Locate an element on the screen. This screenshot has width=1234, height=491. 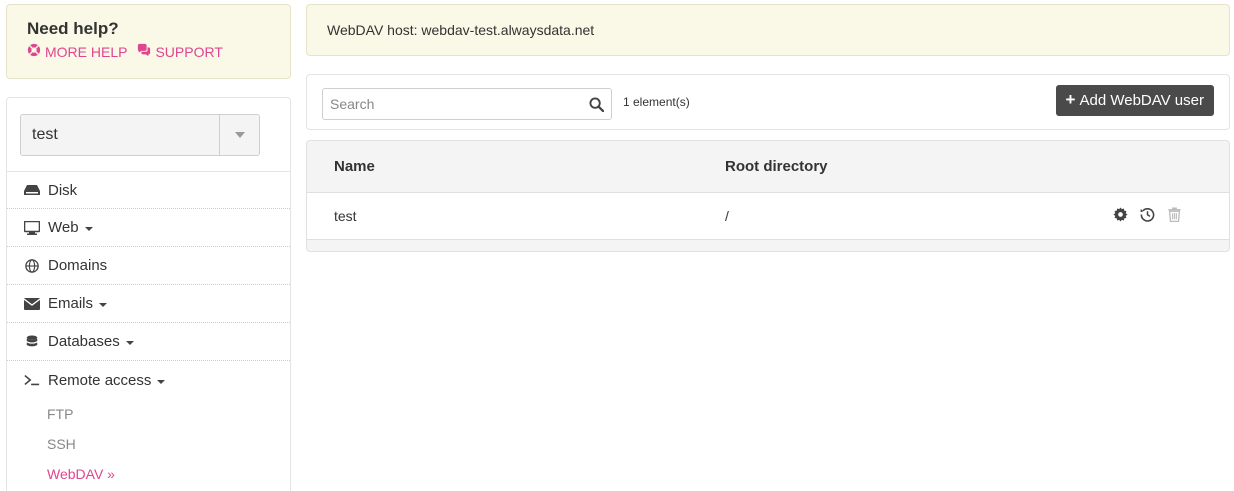
sidebar-item-remote-access: Remote access is located at coordinates (148, 380).